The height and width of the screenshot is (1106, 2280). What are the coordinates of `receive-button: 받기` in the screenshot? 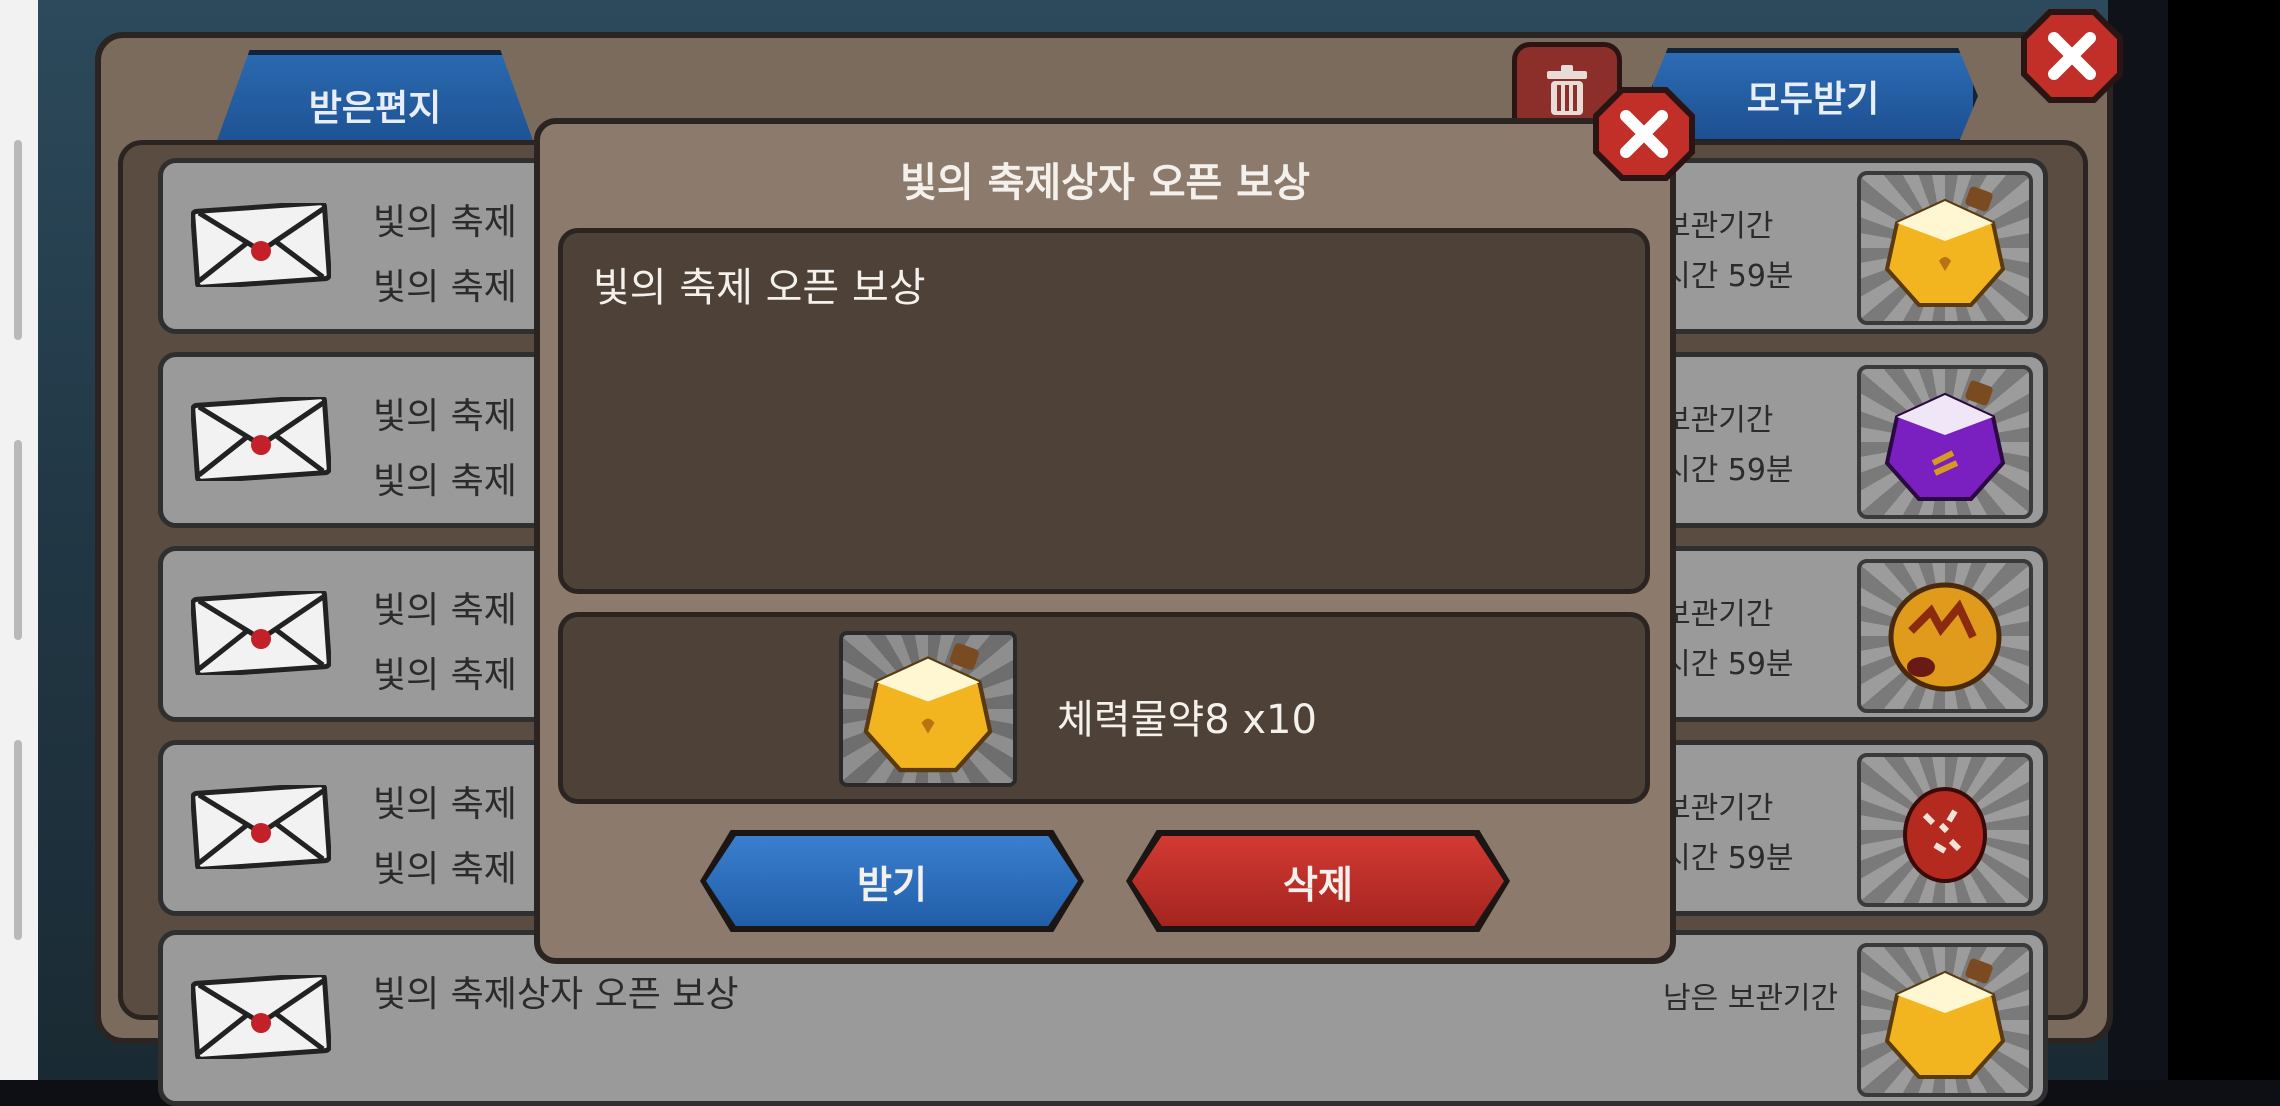 It's located at (892, 881).